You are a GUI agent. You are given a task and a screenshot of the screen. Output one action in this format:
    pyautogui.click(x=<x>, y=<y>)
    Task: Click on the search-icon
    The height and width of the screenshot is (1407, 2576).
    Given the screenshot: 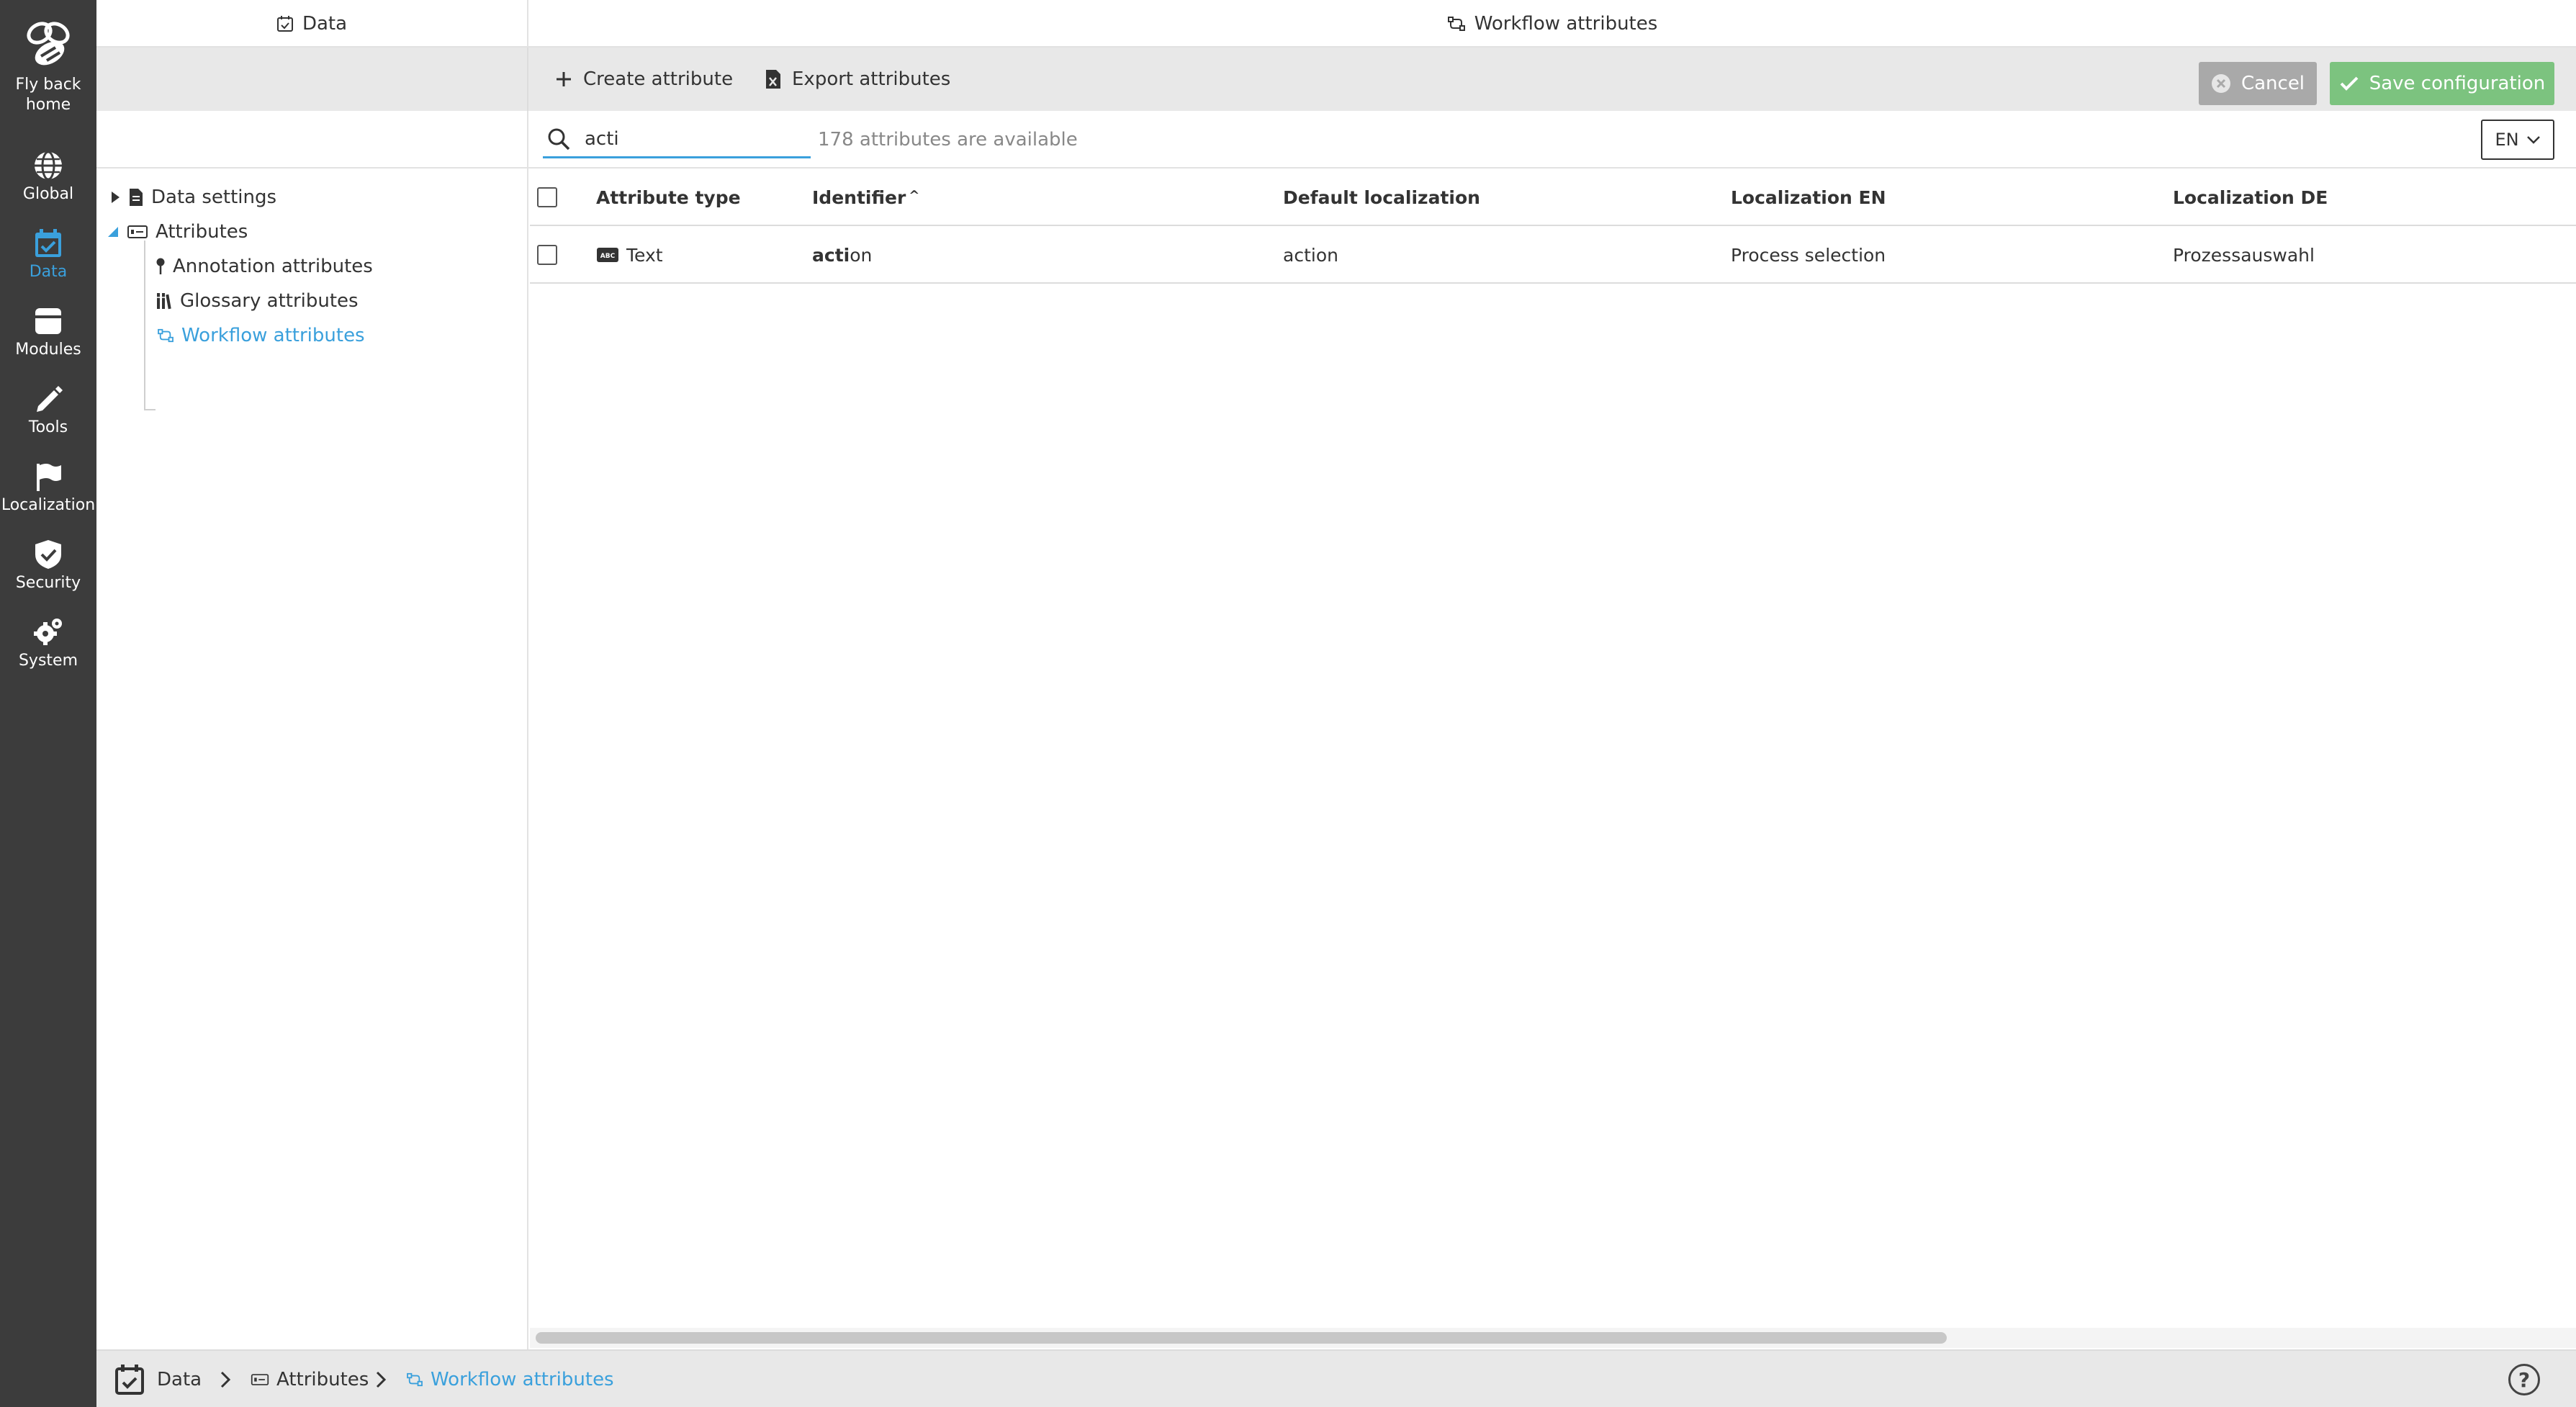 What is the action you would take?
    pyautogui.click(x=559, y=139)
    